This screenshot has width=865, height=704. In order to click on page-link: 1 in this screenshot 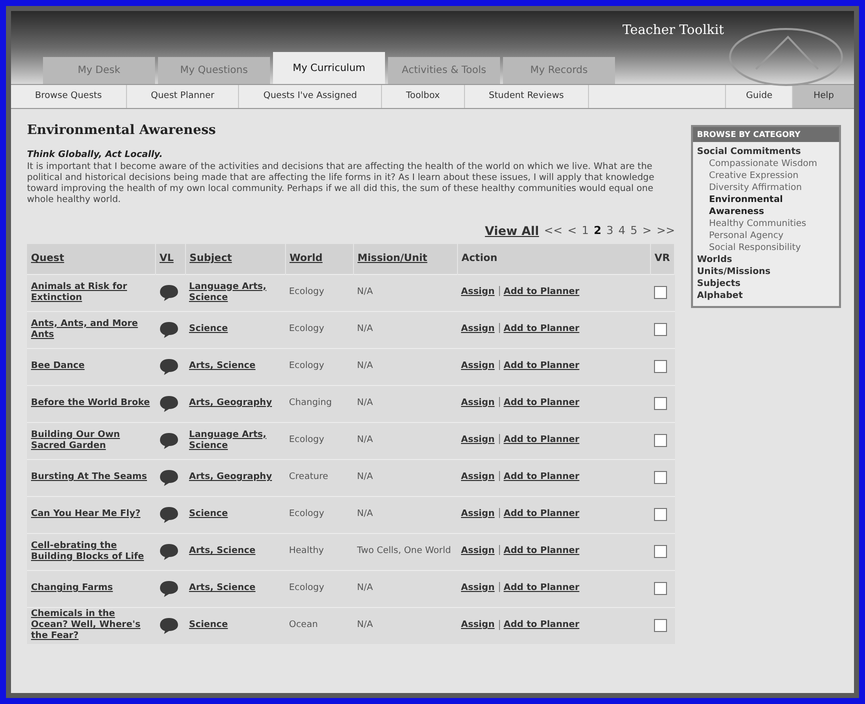, I will do `click(585, 231)`.